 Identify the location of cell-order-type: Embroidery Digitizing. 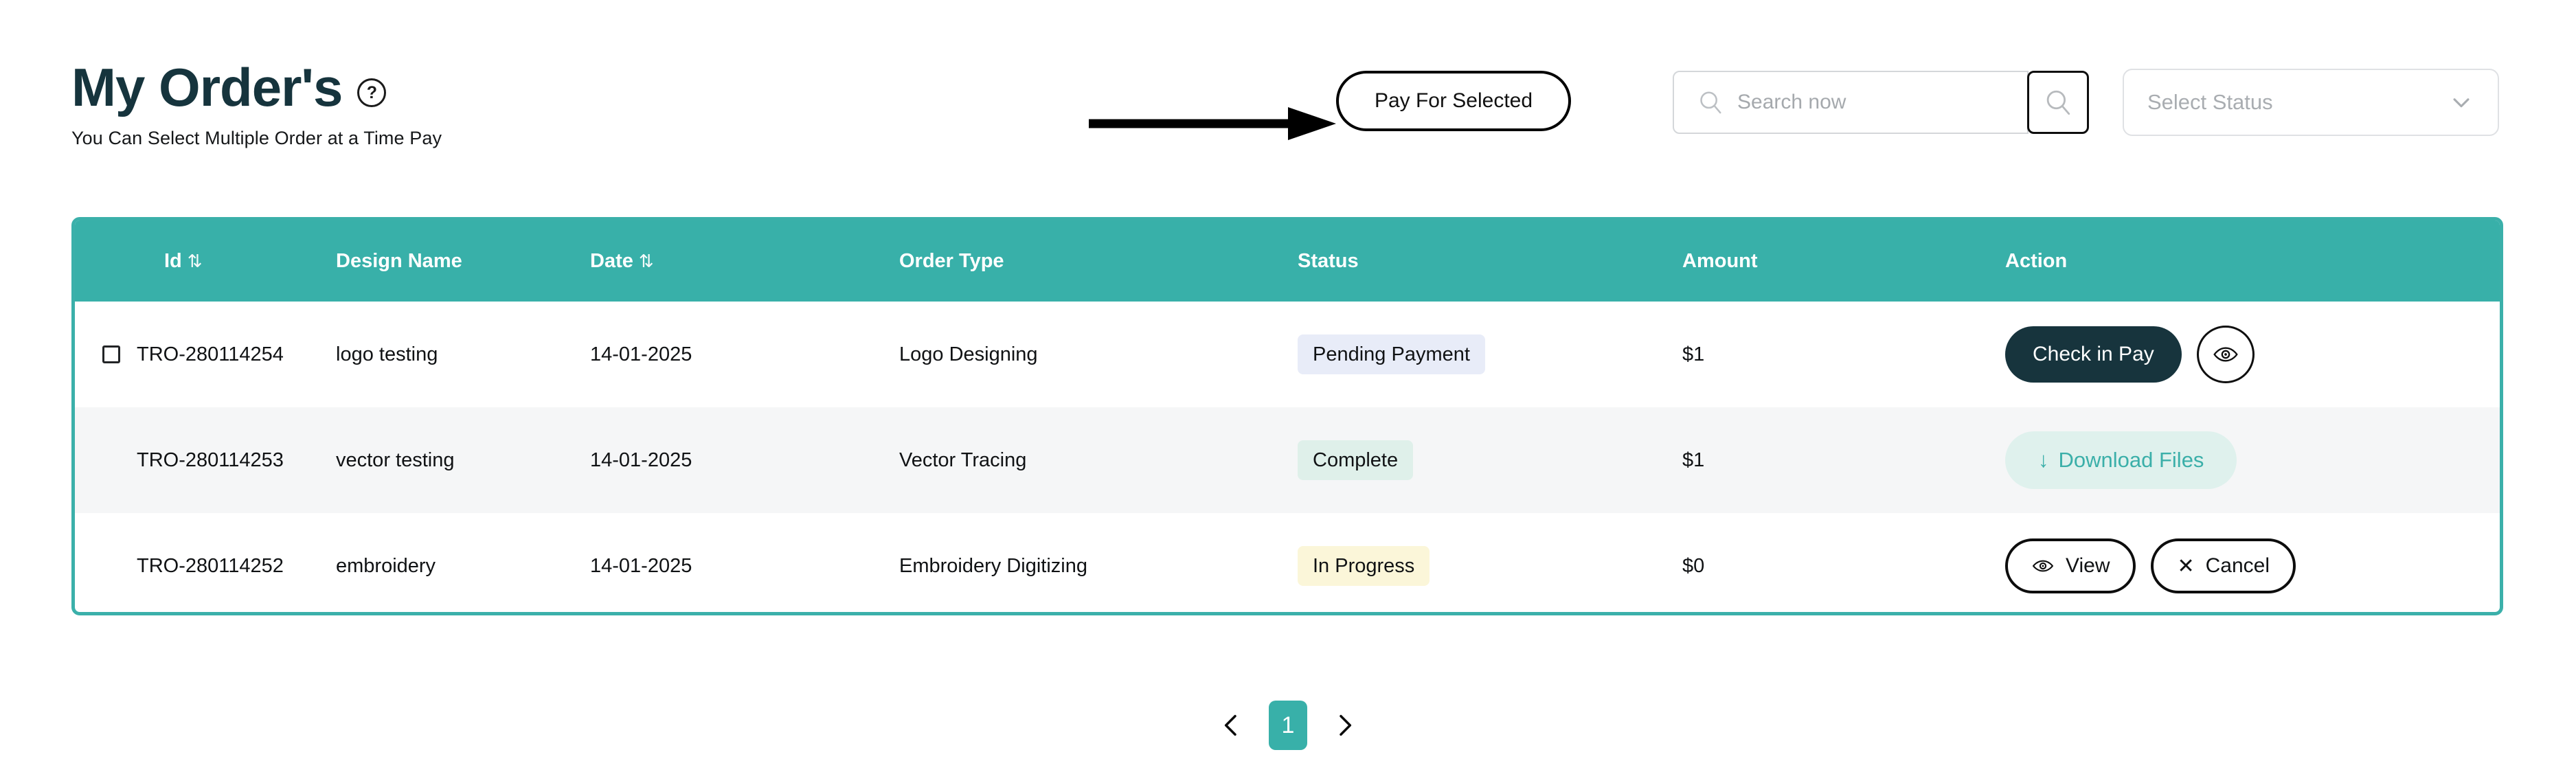
(993, 565).